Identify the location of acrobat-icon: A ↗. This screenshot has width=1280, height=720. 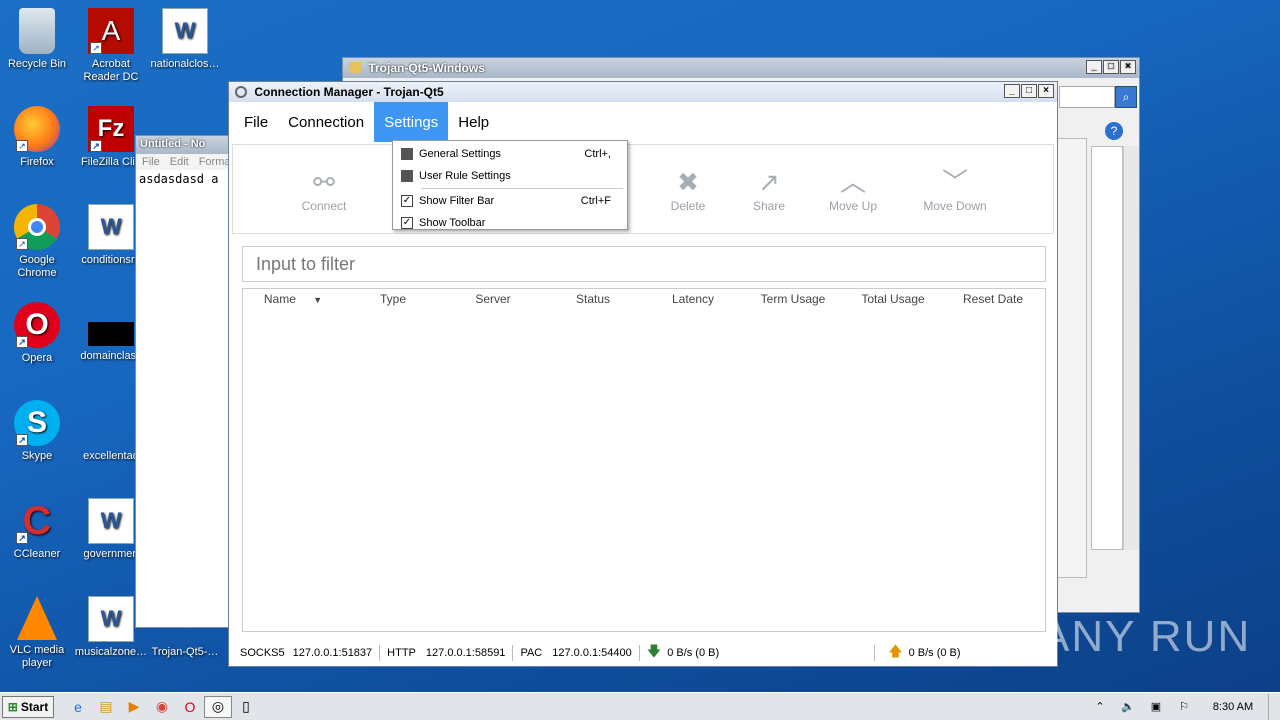
(111, 31).